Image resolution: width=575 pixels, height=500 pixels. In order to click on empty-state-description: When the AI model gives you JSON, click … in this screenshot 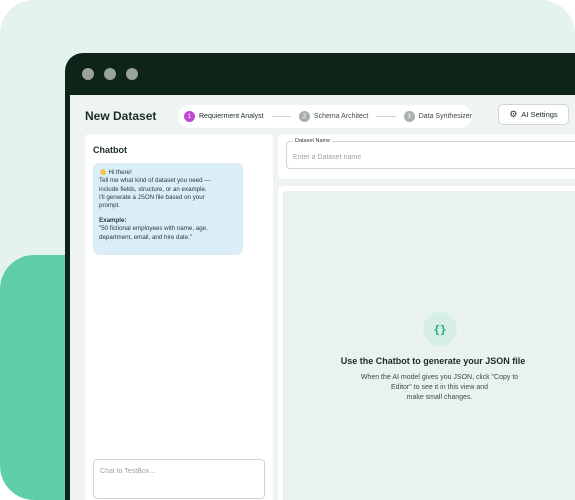, I will do `click(439, 388)`.